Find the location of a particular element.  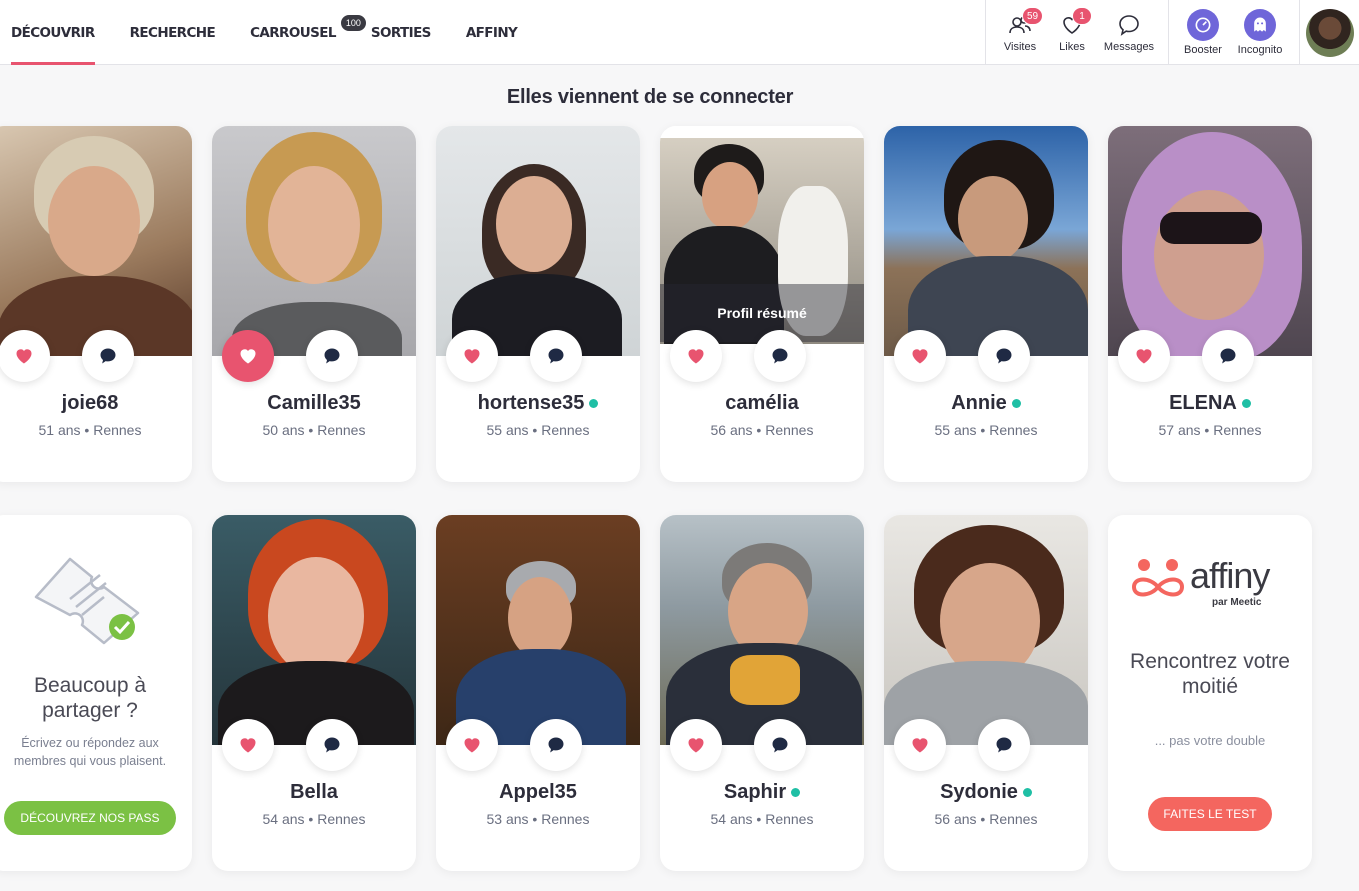

profile-card: Appel35 53 ans • Rennes is located at coordinates (538, 693).